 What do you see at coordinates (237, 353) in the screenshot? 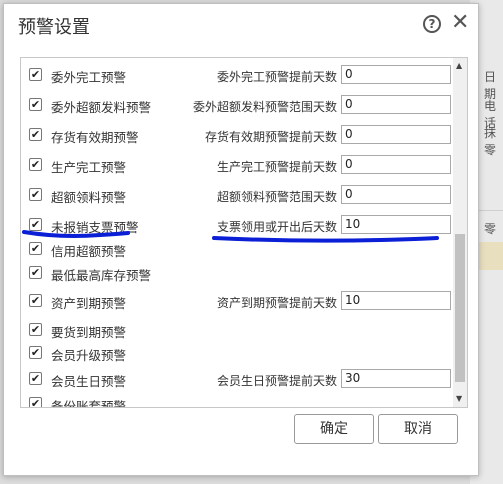
I see `warning-row: ✔ 会员升级预警` at bounding box center [237, 353].